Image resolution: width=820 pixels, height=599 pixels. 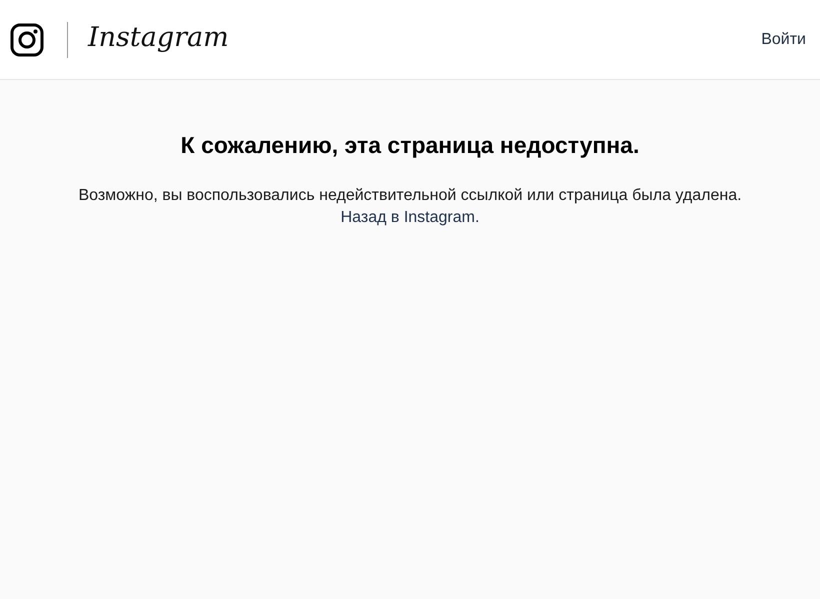 I want to click on error-message: Возможно, вы воспользовались недействительной ссылкой или страница была удалена., so click(x=410, y=196).